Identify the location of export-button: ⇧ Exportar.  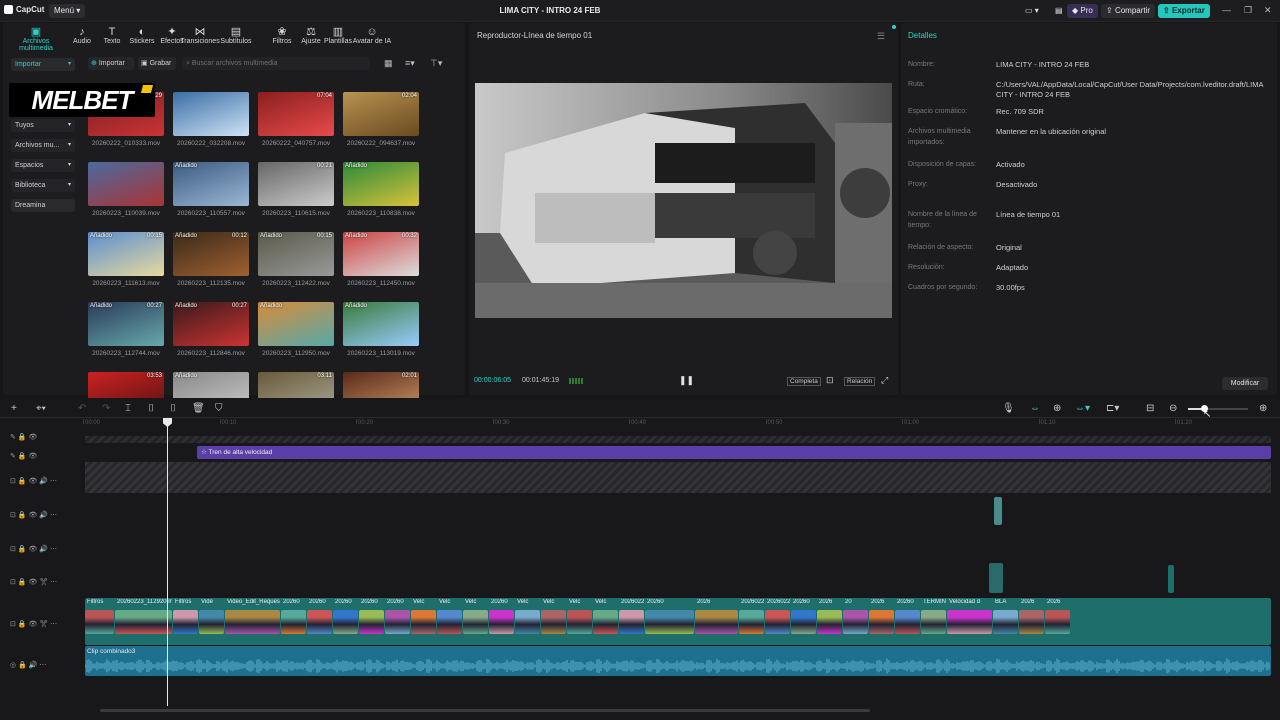
(1184, 11).